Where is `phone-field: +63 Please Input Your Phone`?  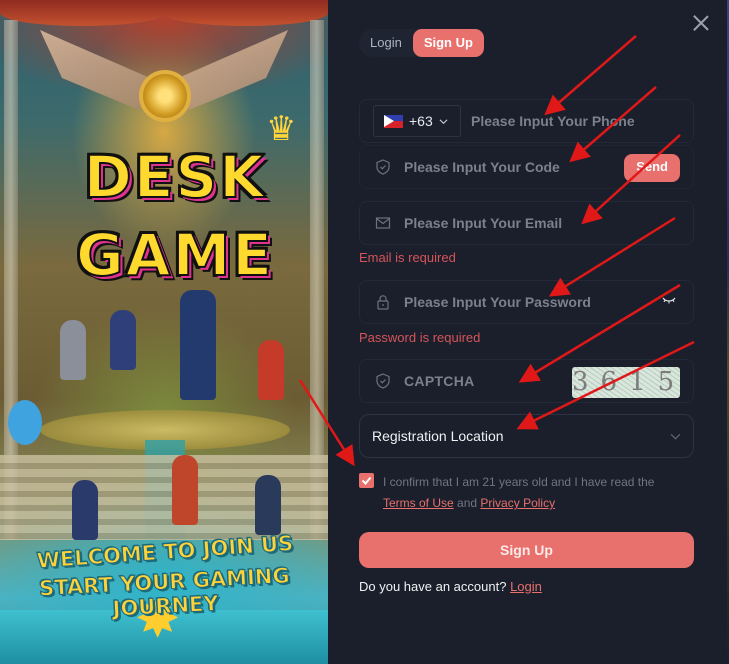
phone-field: +63 Please Input Your Phone is located at coordinates (526, 121).